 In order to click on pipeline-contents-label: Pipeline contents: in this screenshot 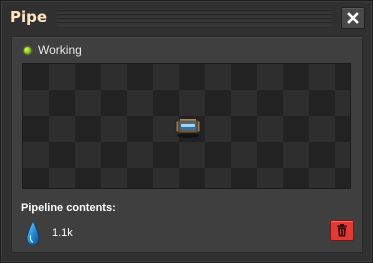, I will do `click(68, 208)`.